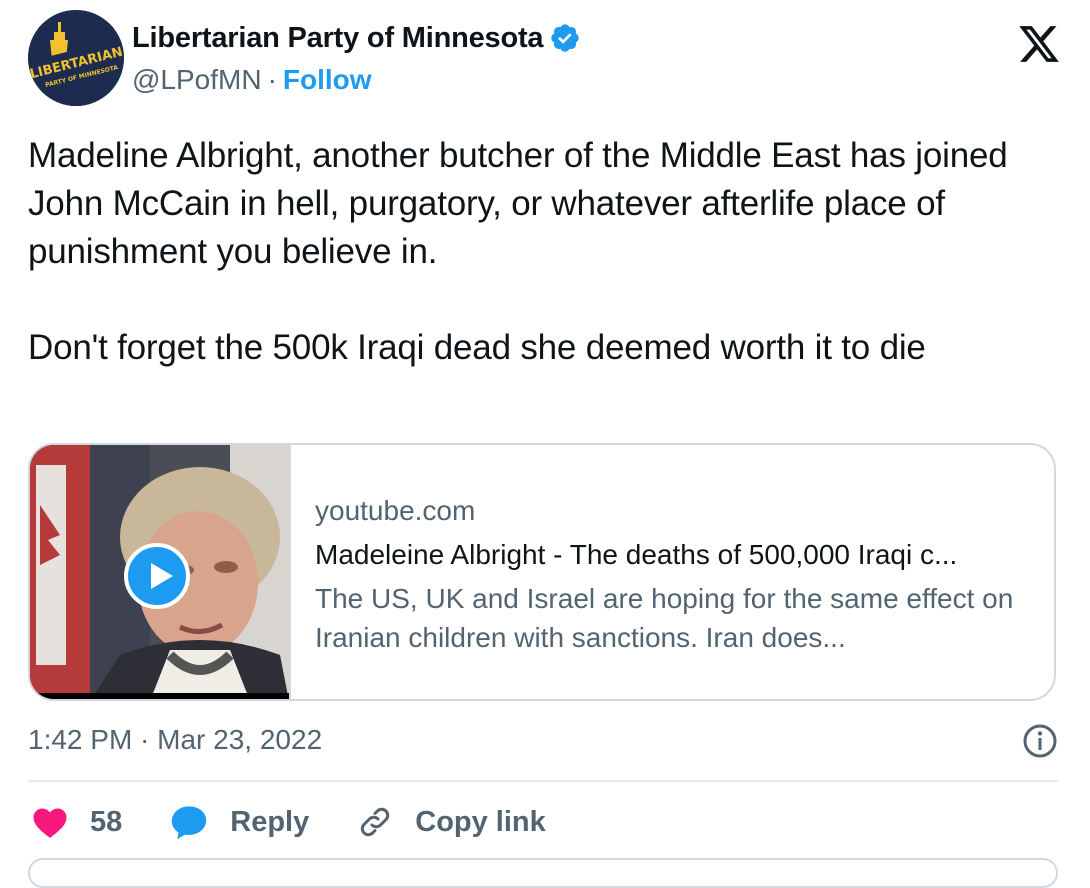 The height and width of the screenshot is (888, 1090). Describe the element at coordinates (1040, 741) in the screenshot. I see `info-icon` at that location.